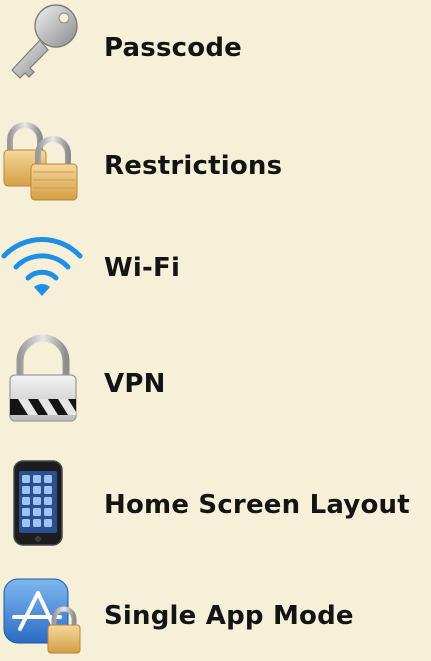 The image size is (431, 661). What do you see at coordinates (45, 48) in the screenshot?
I see `key-icon` at bounding box center [45, 48].